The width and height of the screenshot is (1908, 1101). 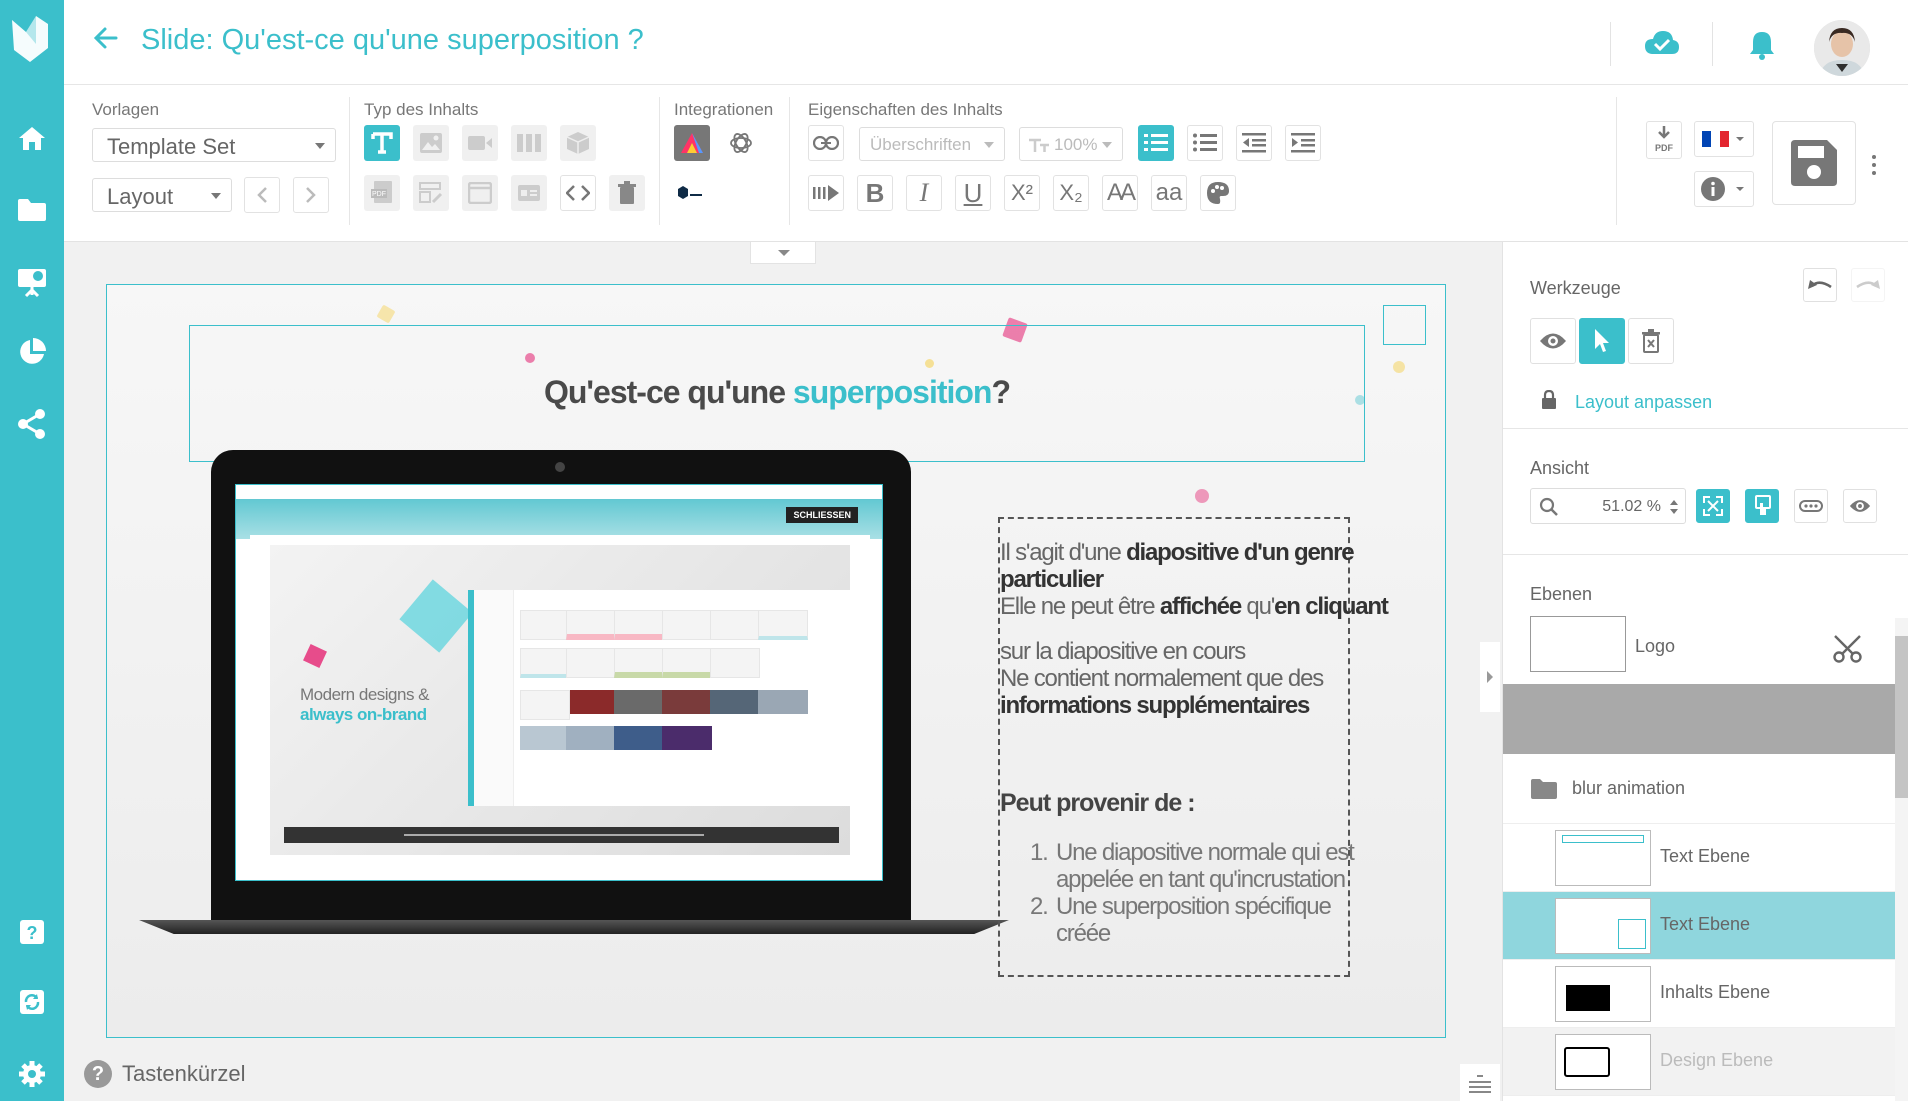 What do you see at coordinates (165, 1074) in the screenshot?
I see `keyboard-shortcuts-link: ? Tastenkürzel` at bounding box center [165, 1074].